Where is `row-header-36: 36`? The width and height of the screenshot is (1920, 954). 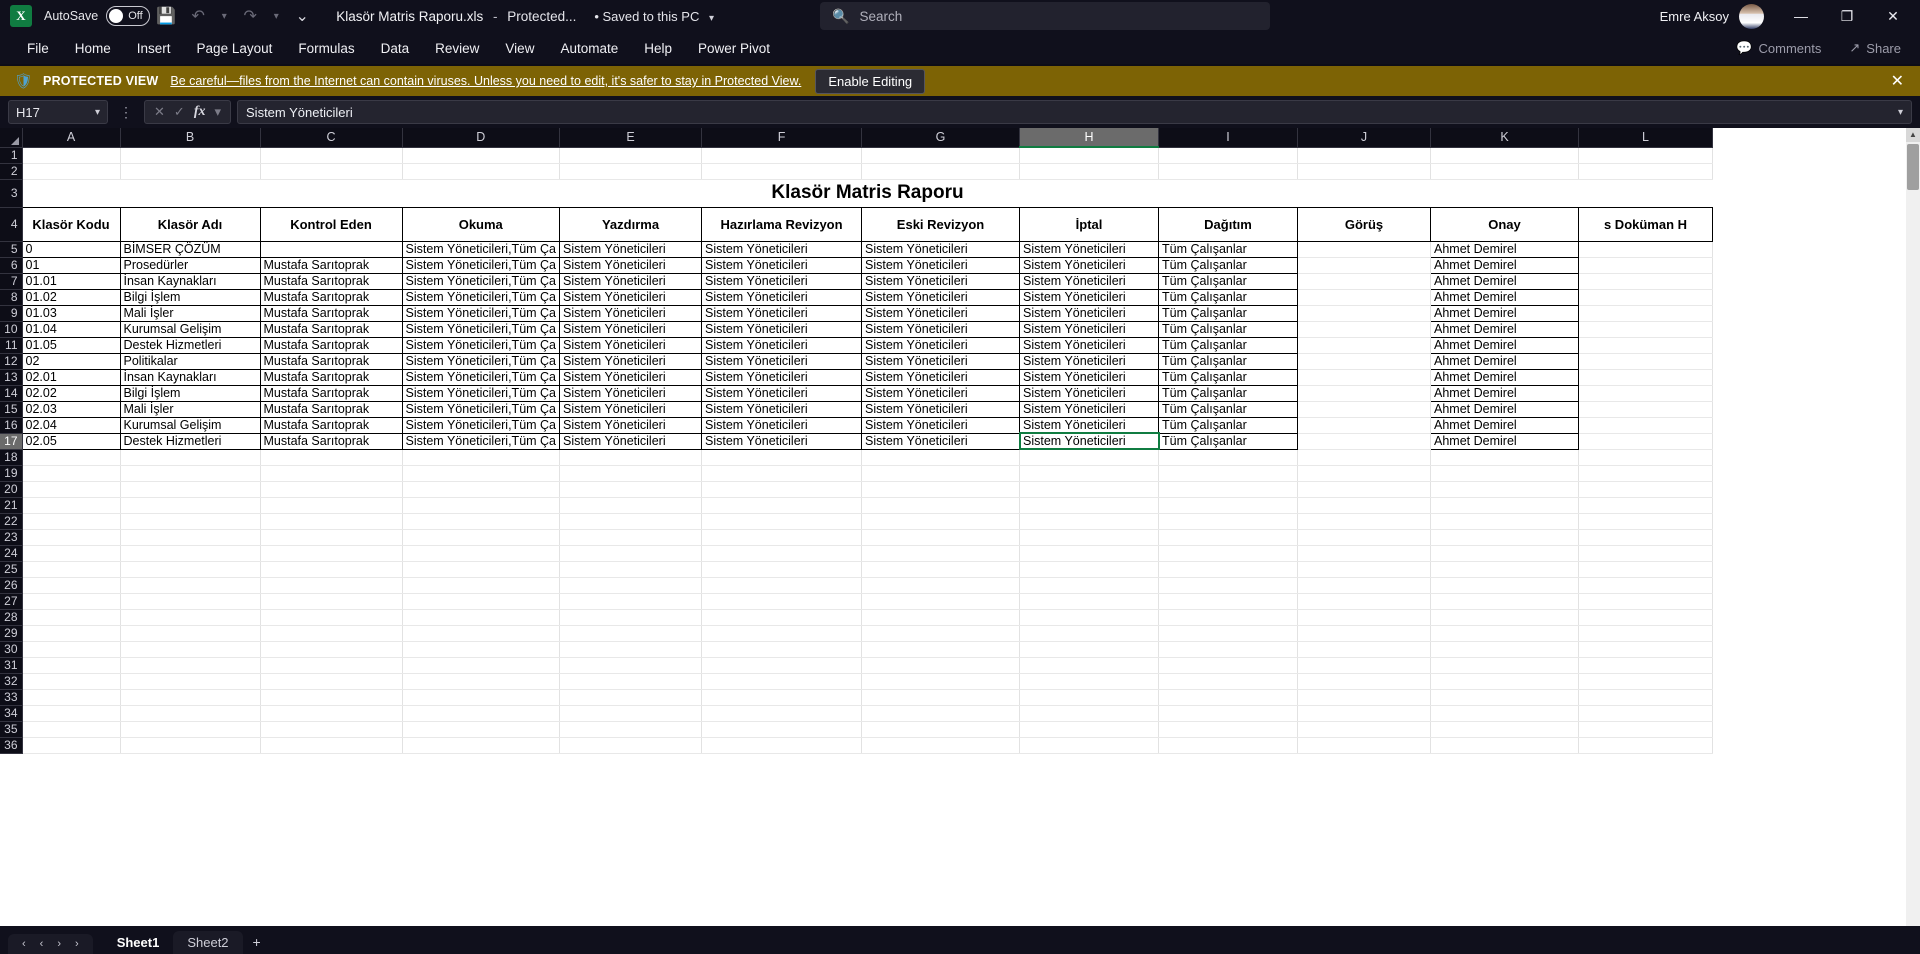 row-header-36: 36 is located at coordinates (11, 745).